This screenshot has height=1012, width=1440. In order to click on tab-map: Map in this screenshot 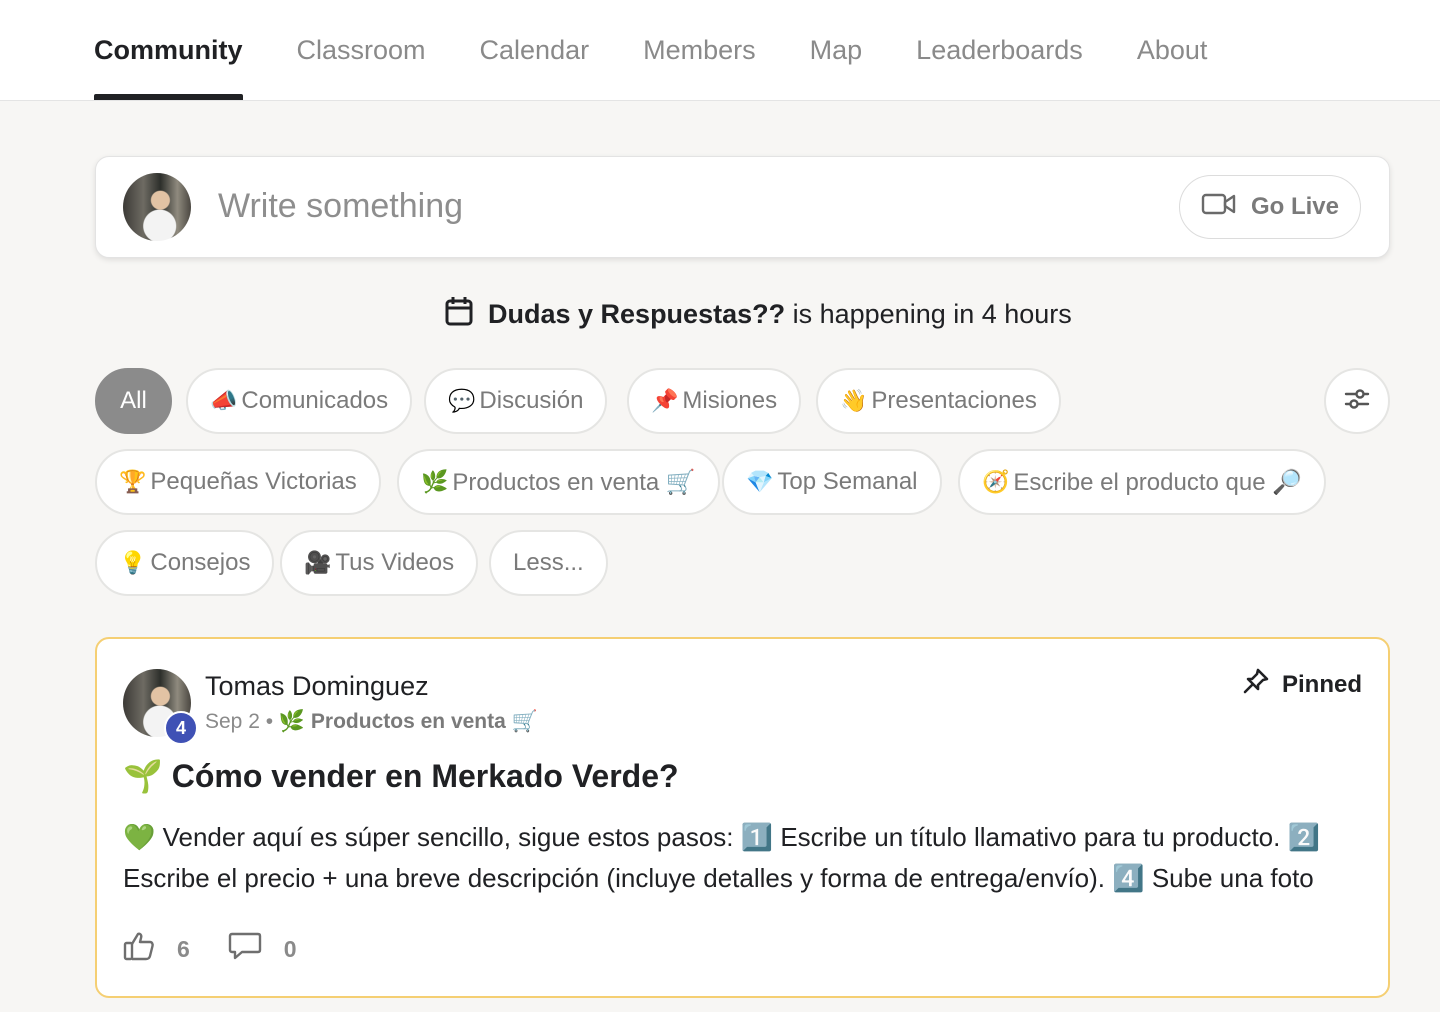, I will do `click(836, 50)`.